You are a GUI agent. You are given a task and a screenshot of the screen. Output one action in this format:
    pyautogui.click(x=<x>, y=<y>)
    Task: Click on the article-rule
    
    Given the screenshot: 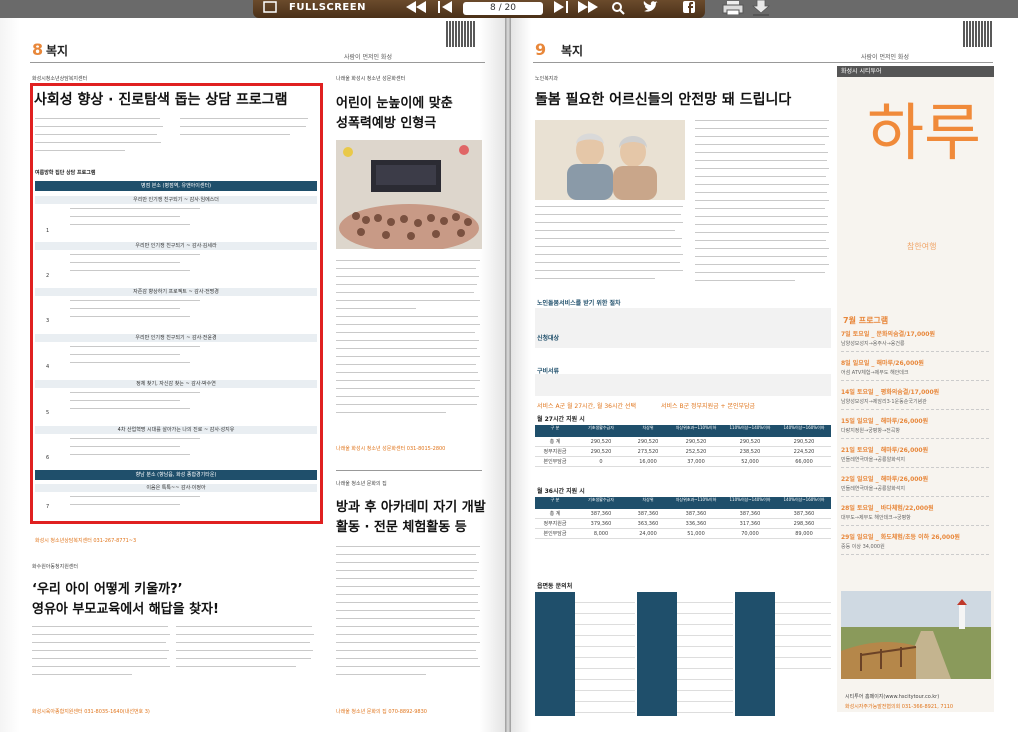 What is the action you would take?
    pyautogui.click(x=409, y=470)
    